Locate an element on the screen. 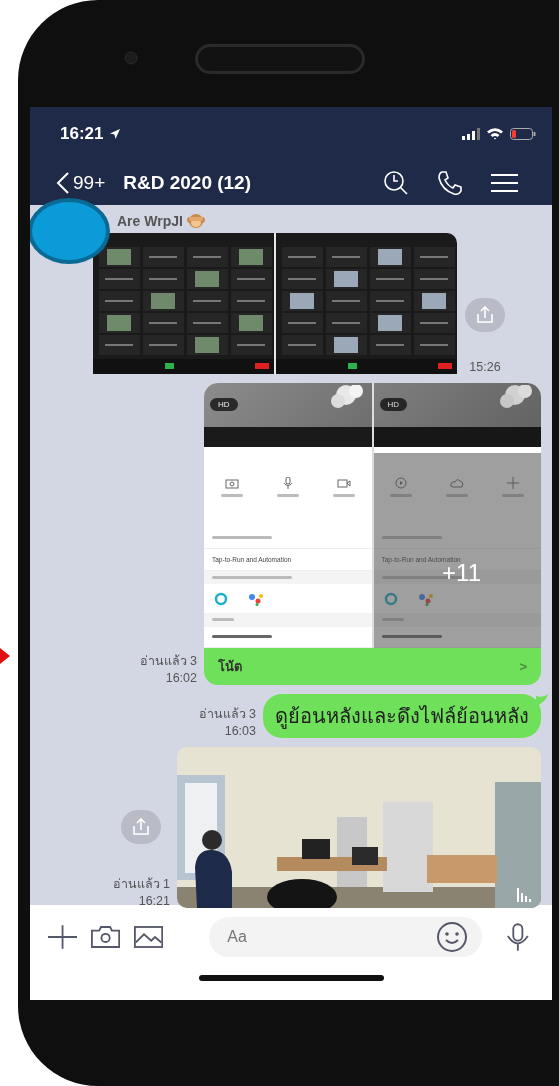  read-receipt: อ่านแล้ว 1 is located at coordinates (141, 884).